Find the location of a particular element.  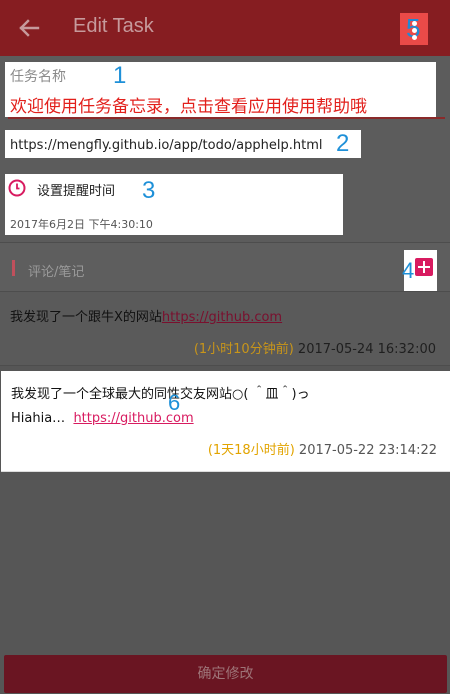

annotation-marker-1: 1 is located at coordinates (120, 75).